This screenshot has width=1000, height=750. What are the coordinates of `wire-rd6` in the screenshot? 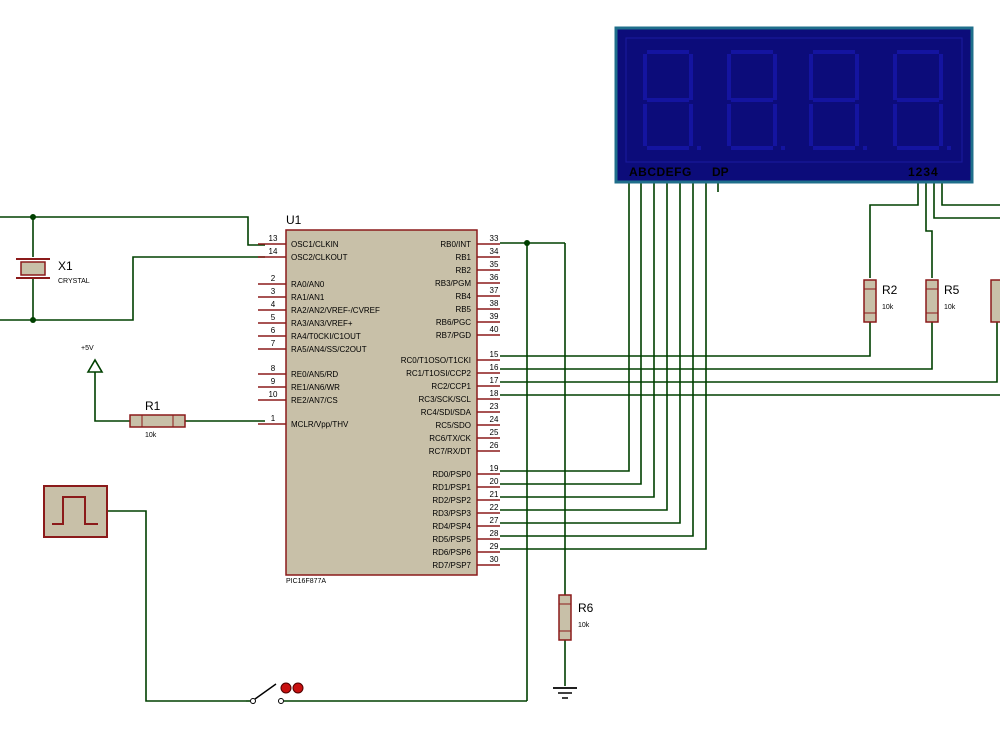 It's located at (603, 365).